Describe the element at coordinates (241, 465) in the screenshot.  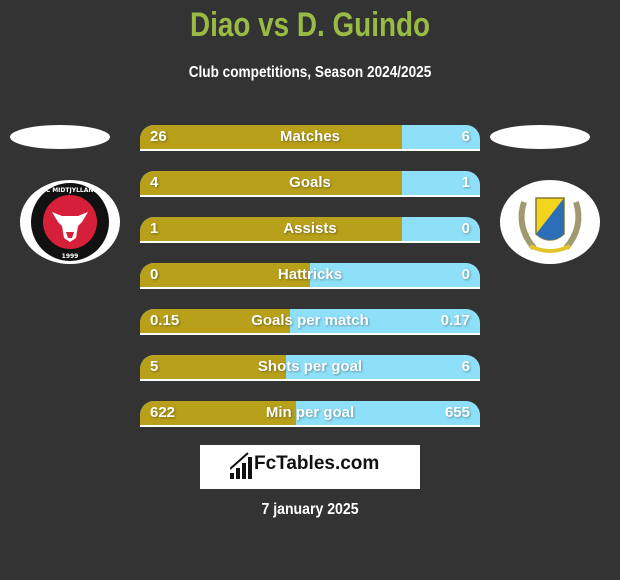
I see `bar-chart-icon` at that location.